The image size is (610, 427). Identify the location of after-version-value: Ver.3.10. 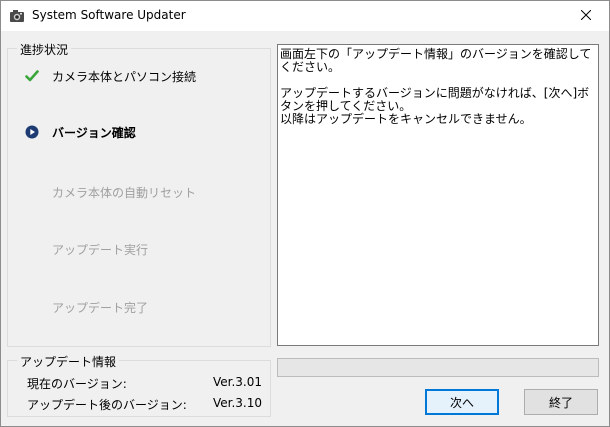
(237, 403).